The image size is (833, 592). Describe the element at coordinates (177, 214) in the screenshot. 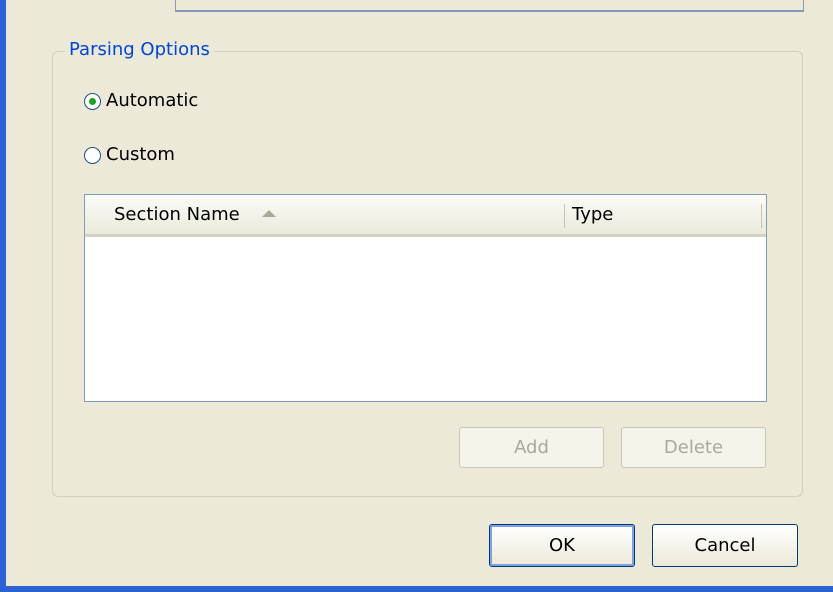

I see `column-header-section-name-label: Section Name` at that location.